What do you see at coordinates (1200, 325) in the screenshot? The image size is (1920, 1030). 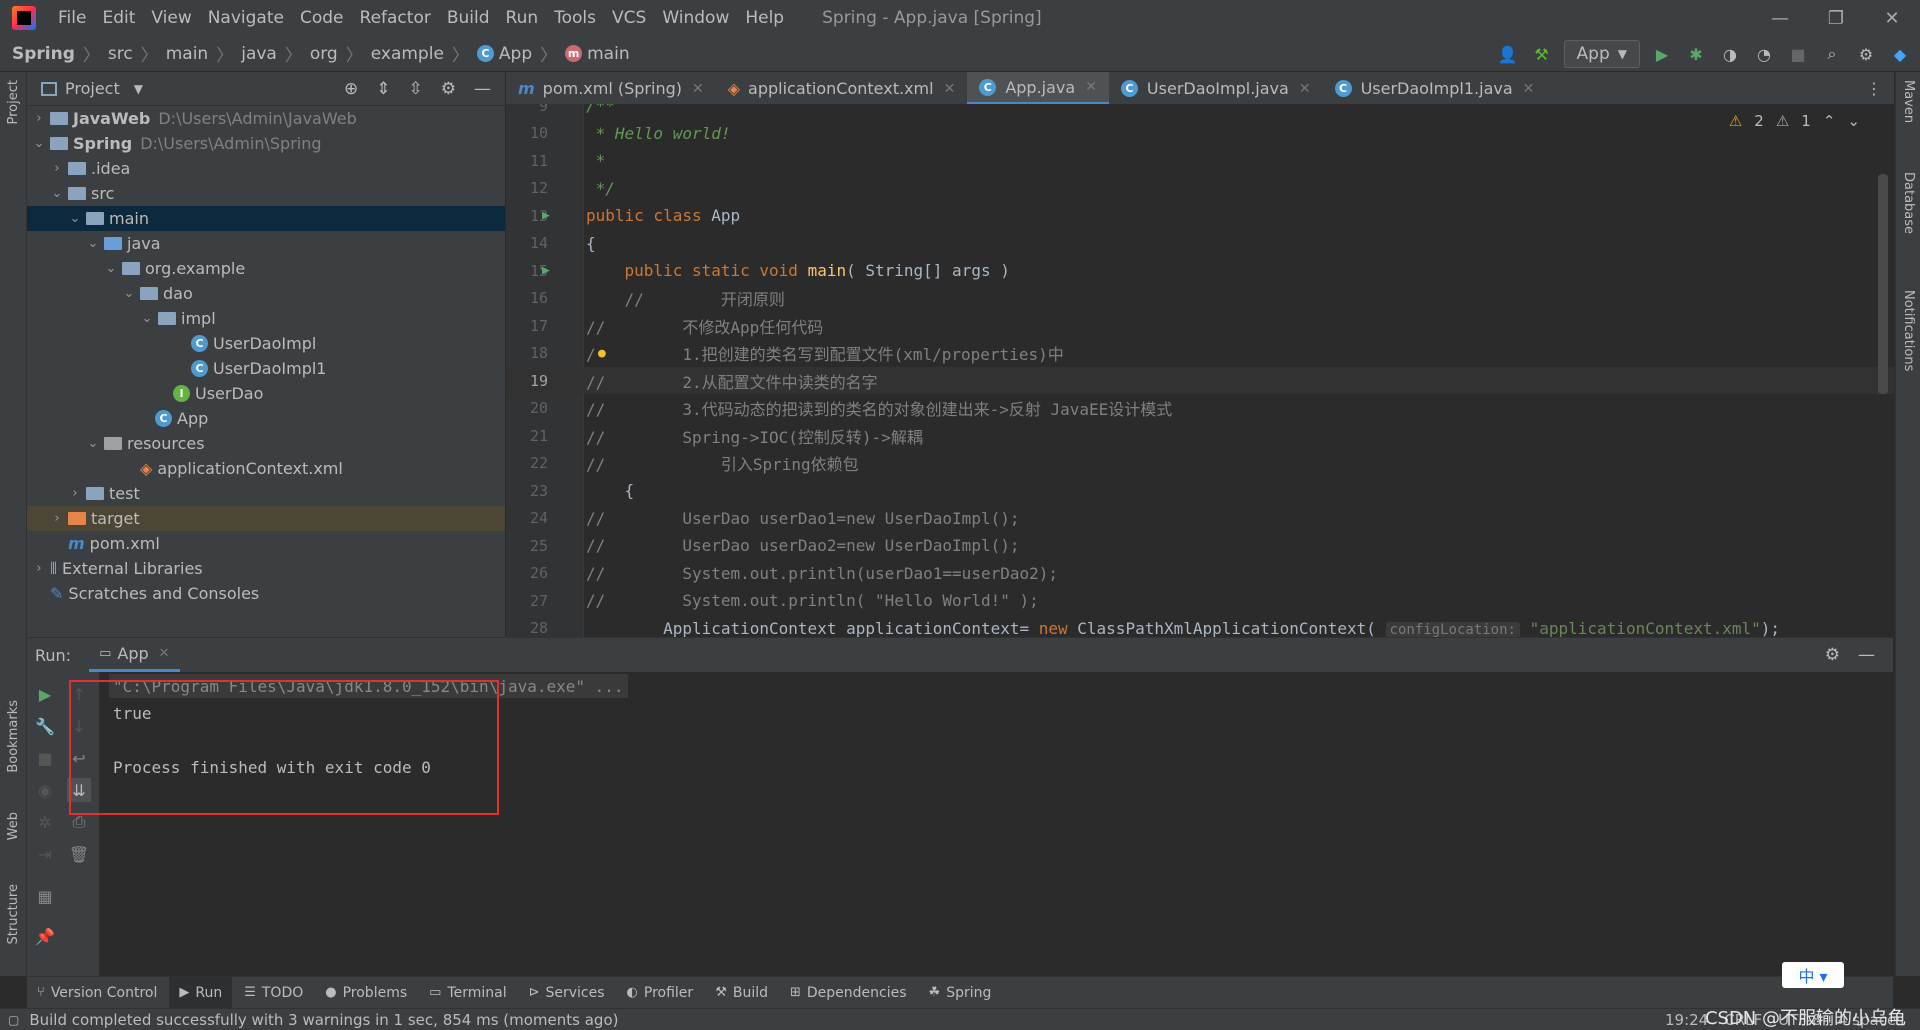 I see `code-line: 17 // 不修改App任何代码` at bounding box center [1200, 325].